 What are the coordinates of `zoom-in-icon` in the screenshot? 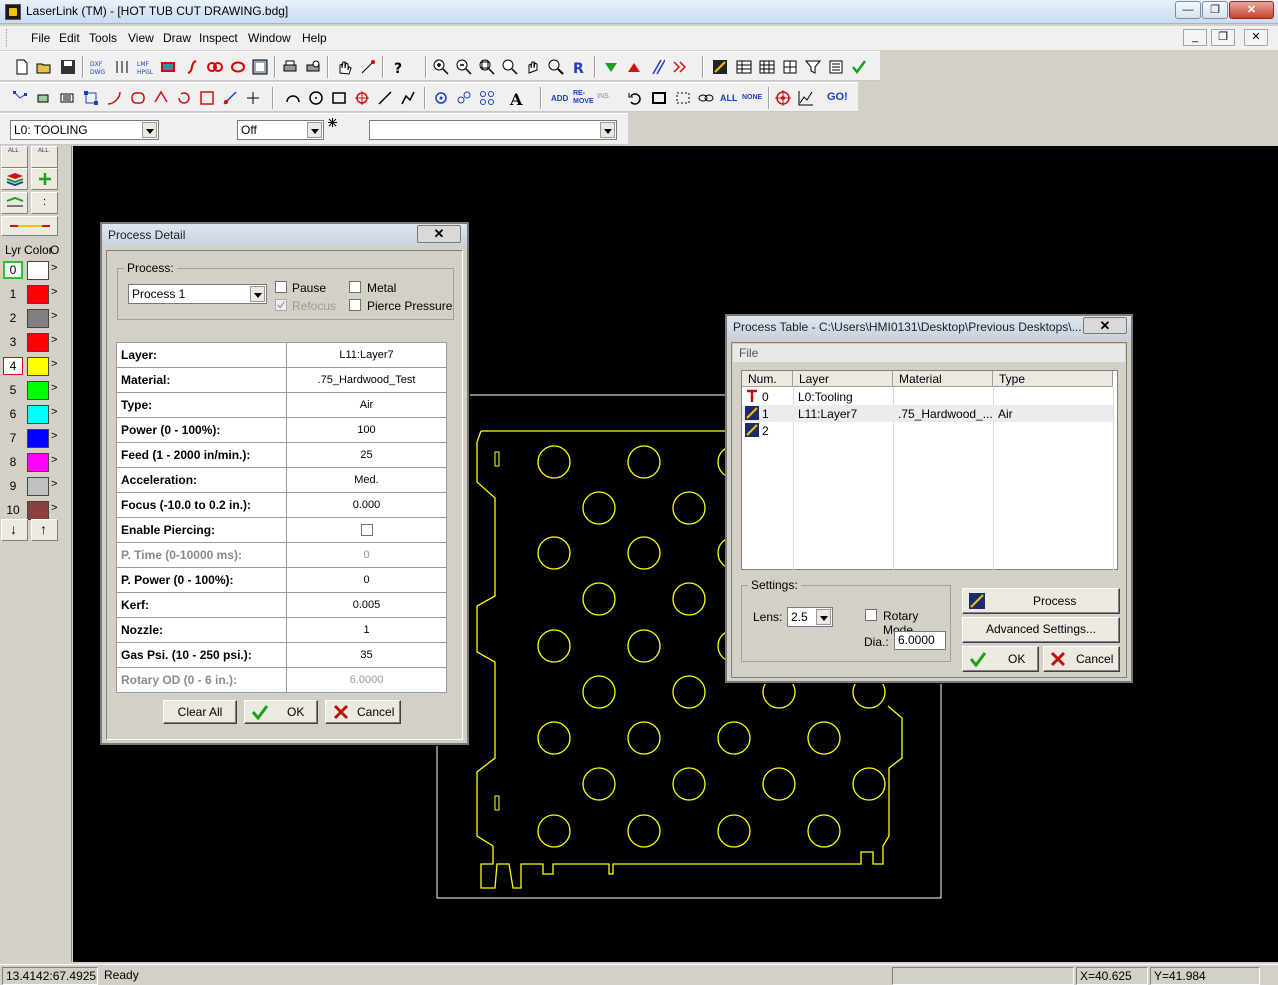 It's located at (441, 67).